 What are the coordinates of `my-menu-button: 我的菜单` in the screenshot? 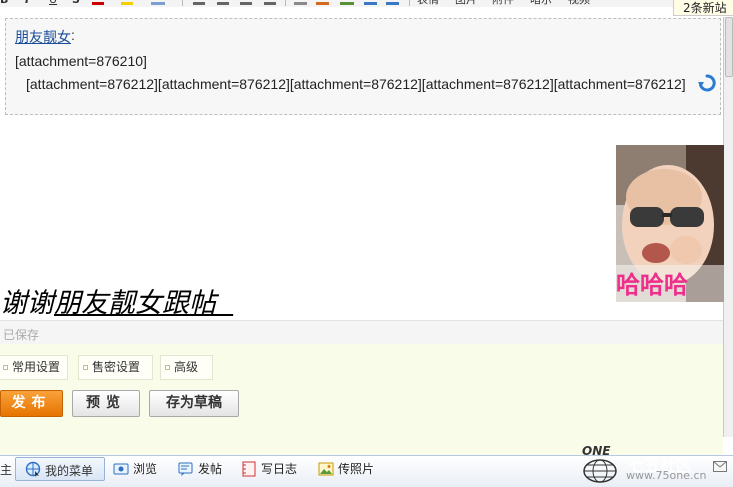 It's located at (60, 469).